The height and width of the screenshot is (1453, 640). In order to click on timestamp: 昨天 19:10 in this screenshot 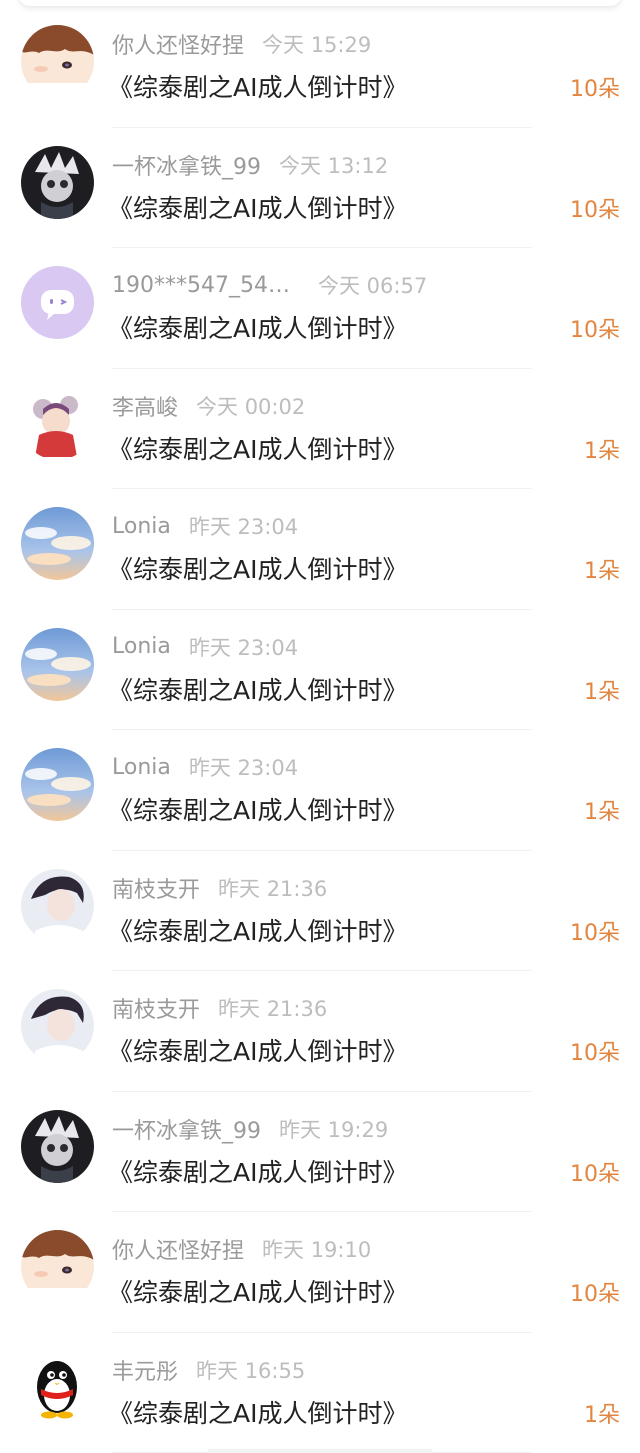, I will do `click(316, 1249)`.